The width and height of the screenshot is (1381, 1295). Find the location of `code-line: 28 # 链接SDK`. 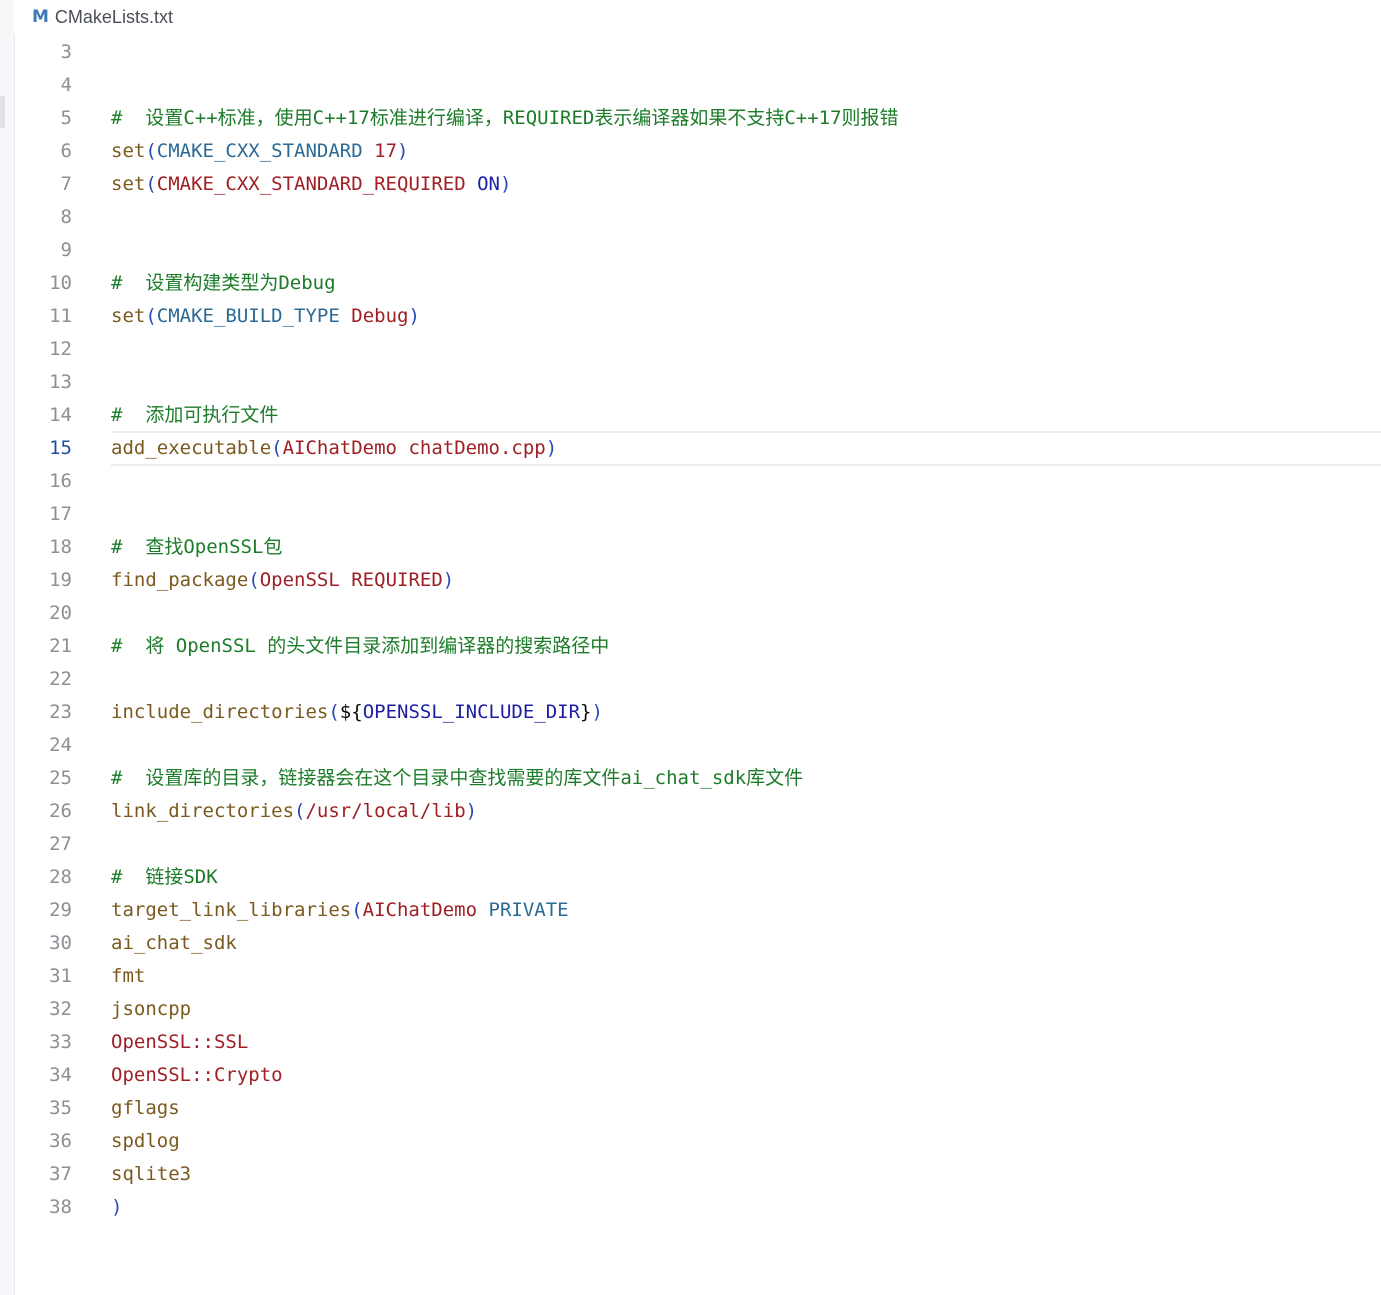

code-line: 28 # 链接SDK is located at coordinates (697, 877).